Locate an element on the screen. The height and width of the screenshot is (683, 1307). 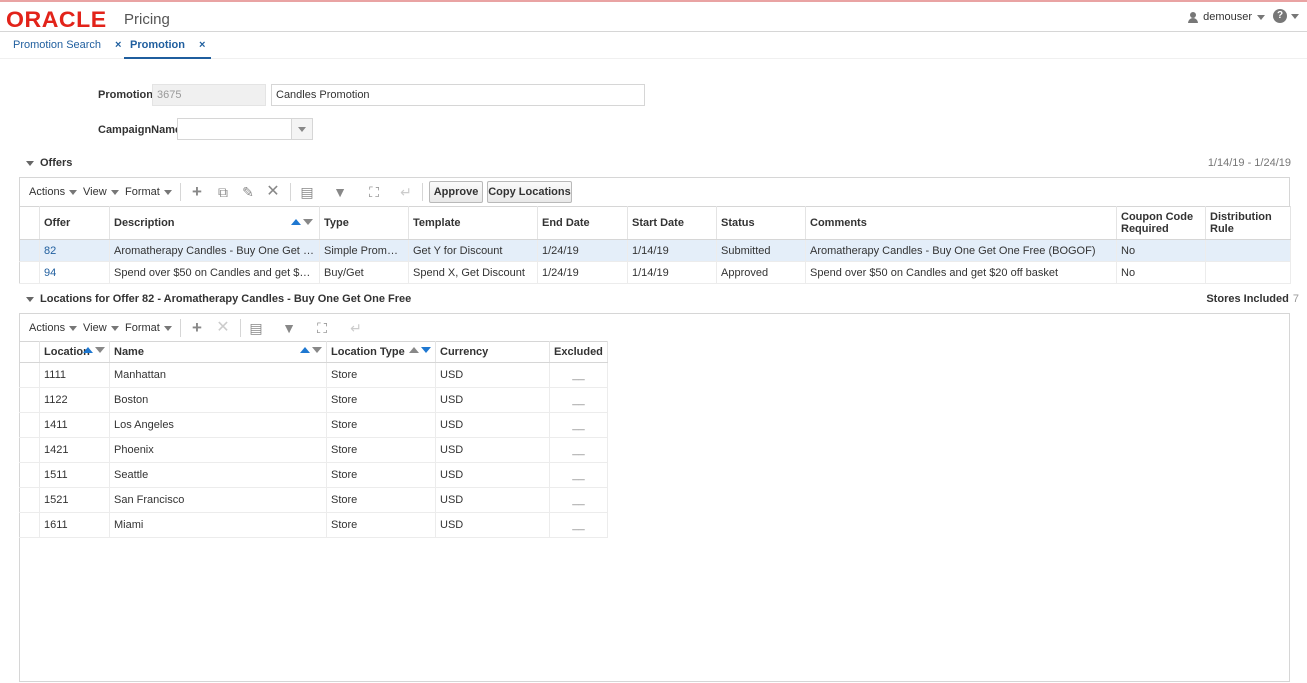
user-menu: demouser is located at coordinates (1226, 17).